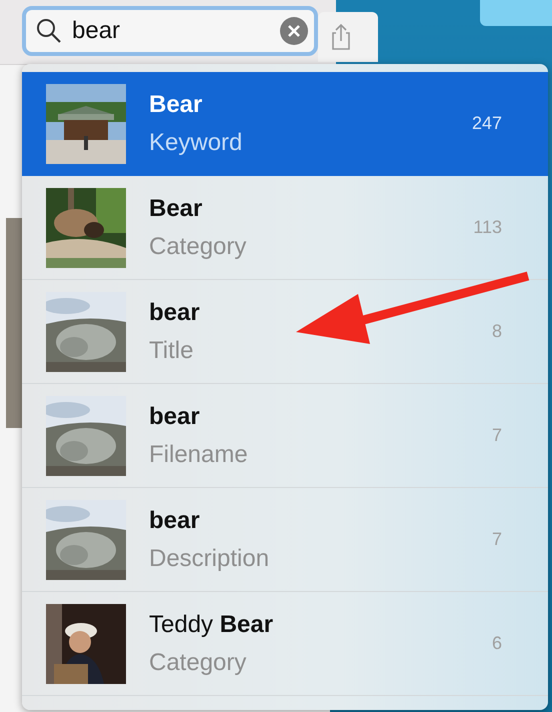  I want to click on search-input: bear, so click(171, 31).